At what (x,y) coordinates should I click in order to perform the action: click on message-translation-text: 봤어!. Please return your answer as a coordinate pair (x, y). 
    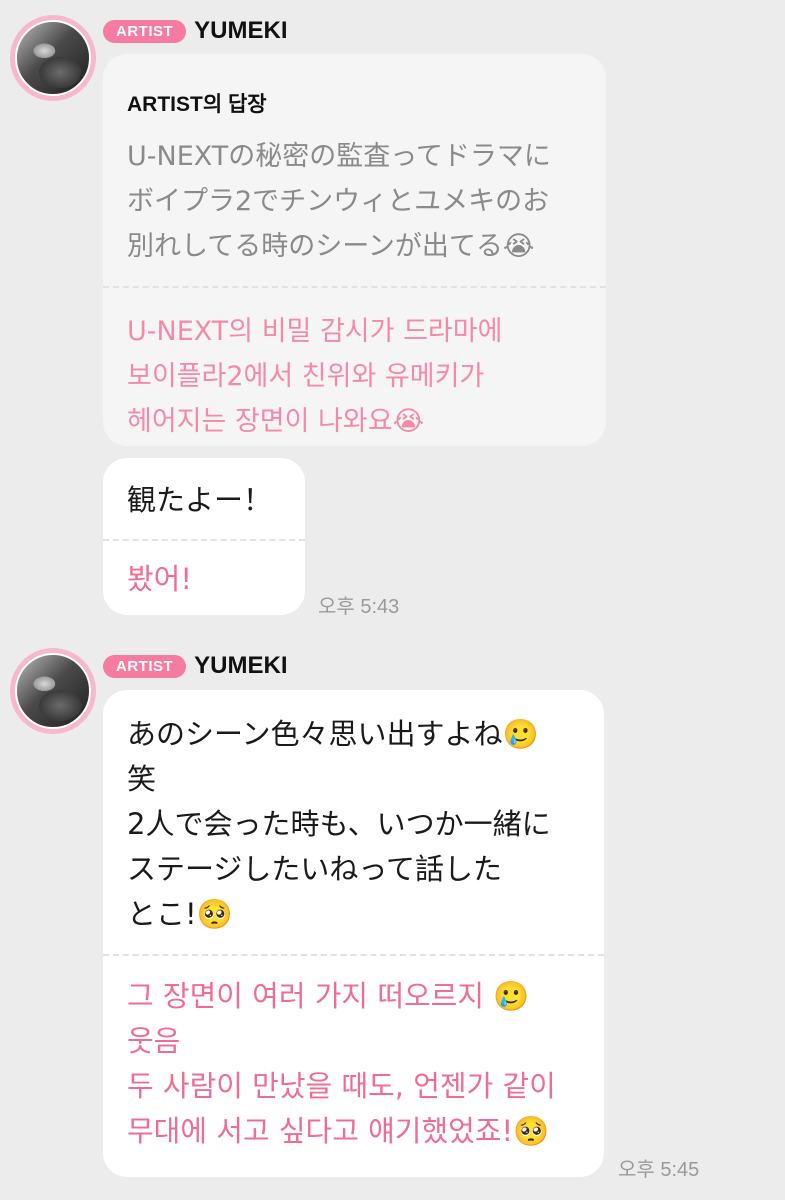
    Looking at the image, I should click on (159, 579).